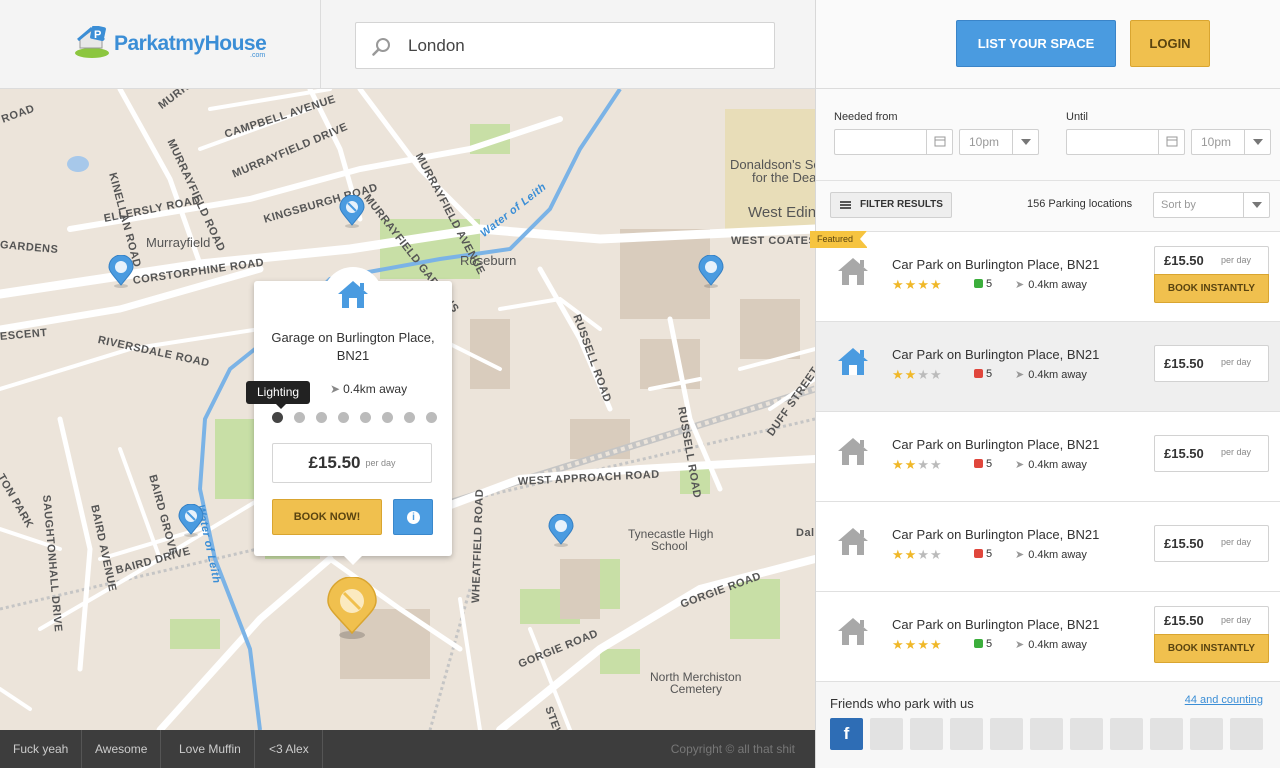 This screenshot has width=1280, height=768. What do you see at coordinates (1211, 205) in the screenshot?
I see `sort-by-select: Sort by` at bounding box center [1211, 205].